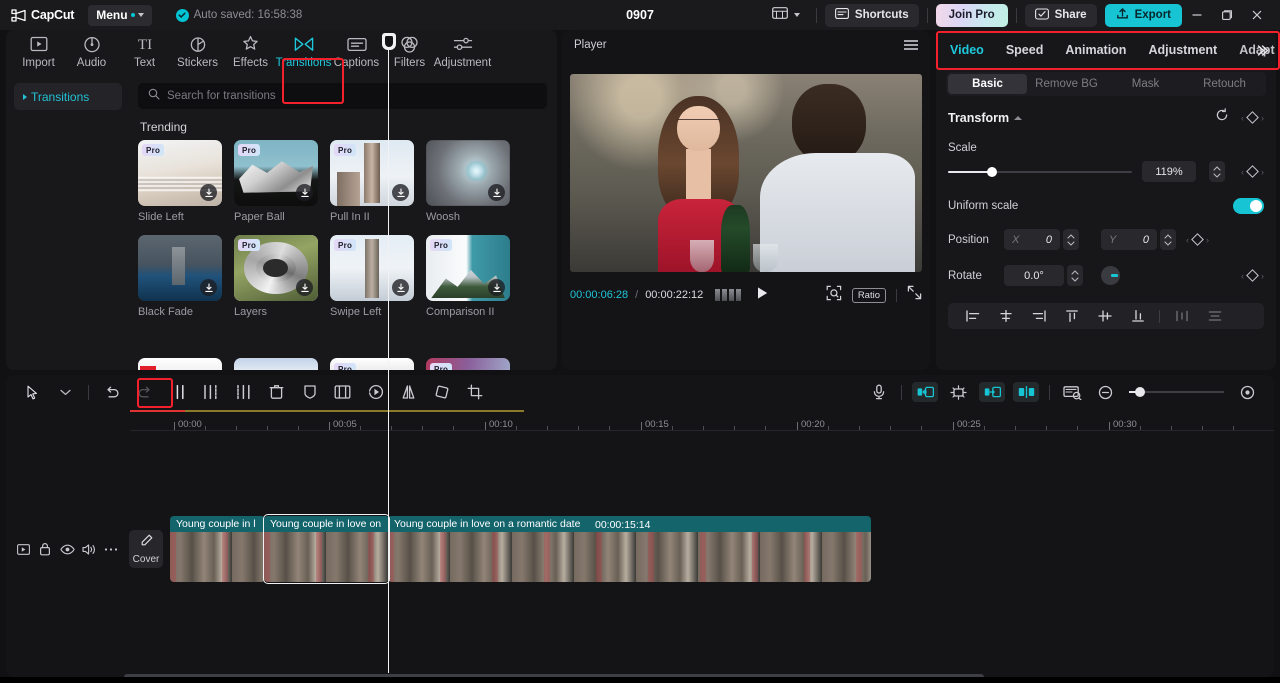 The image size is (1280, 683). I want to click on uniform-scale-toggle, so click(1248, 206).